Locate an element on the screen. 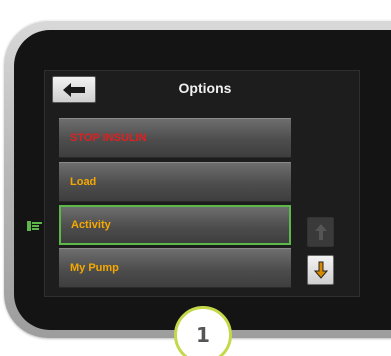 This screenshot has width=391, height=356. callout-number-badge: 1 is located at coordinates (203, 331).